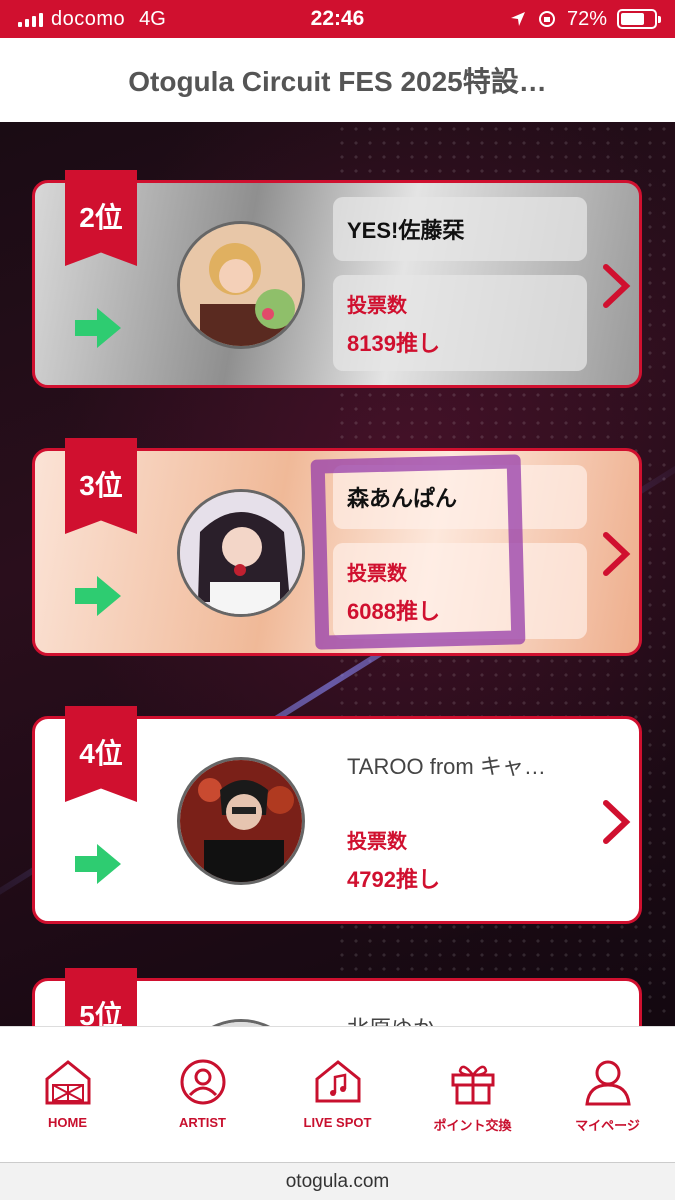 This screenshot has height=1200, width=675. I want to click on carrier-name: docomo, so click(88, 18).